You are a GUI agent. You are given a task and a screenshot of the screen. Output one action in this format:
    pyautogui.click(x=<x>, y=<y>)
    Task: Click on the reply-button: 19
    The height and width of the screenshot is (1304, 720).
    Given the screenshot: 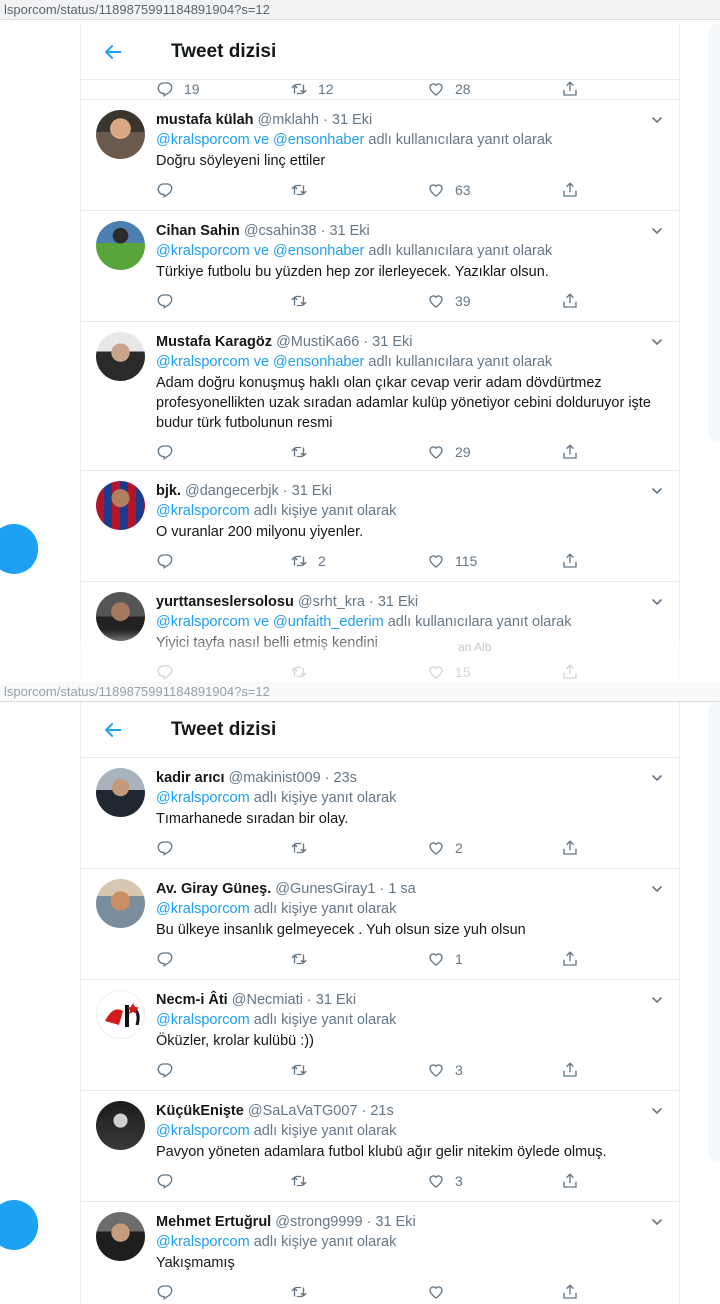 What is the action you would take?
    pyautogui.click(x=223, y=89)
    